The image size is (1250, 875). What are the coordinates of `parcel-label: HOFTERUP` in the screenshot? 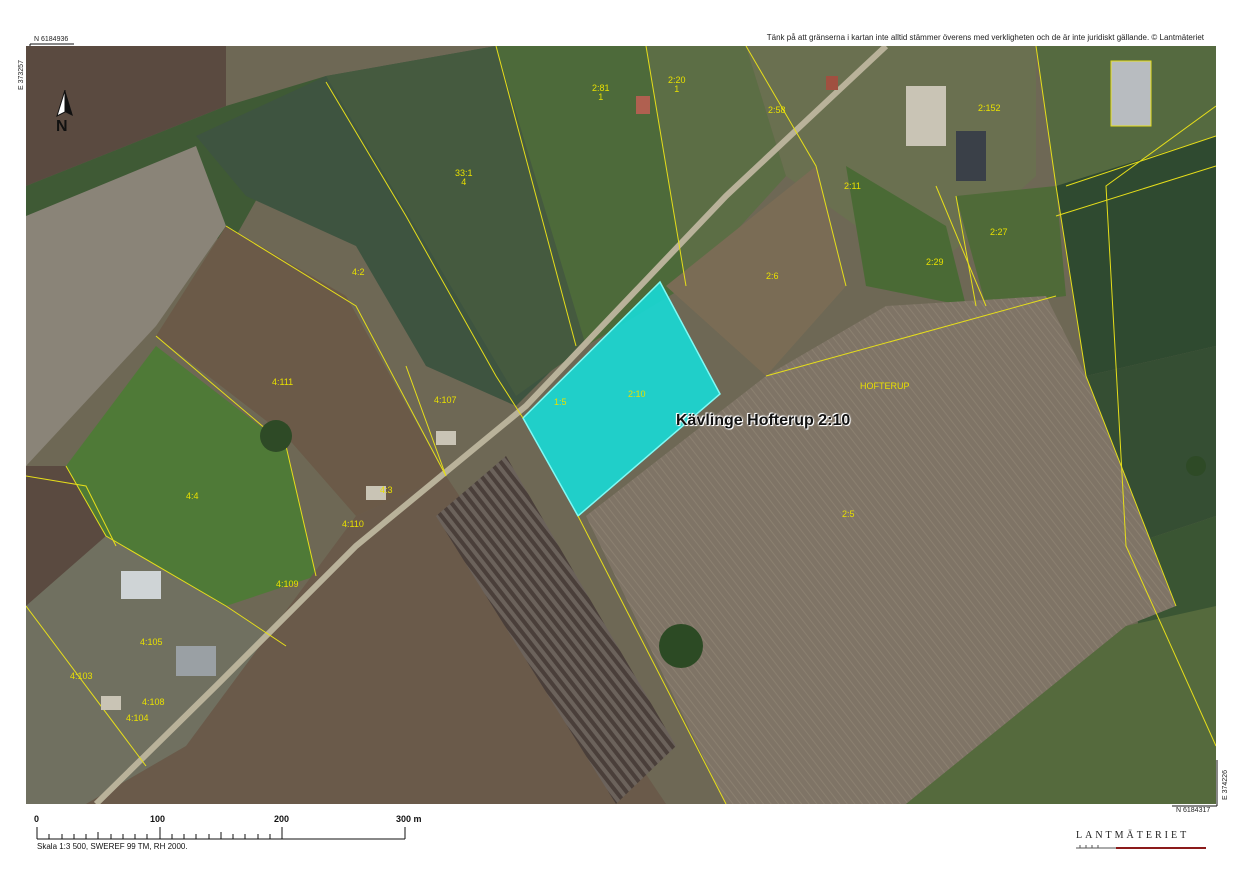 It's located at (885, 386).